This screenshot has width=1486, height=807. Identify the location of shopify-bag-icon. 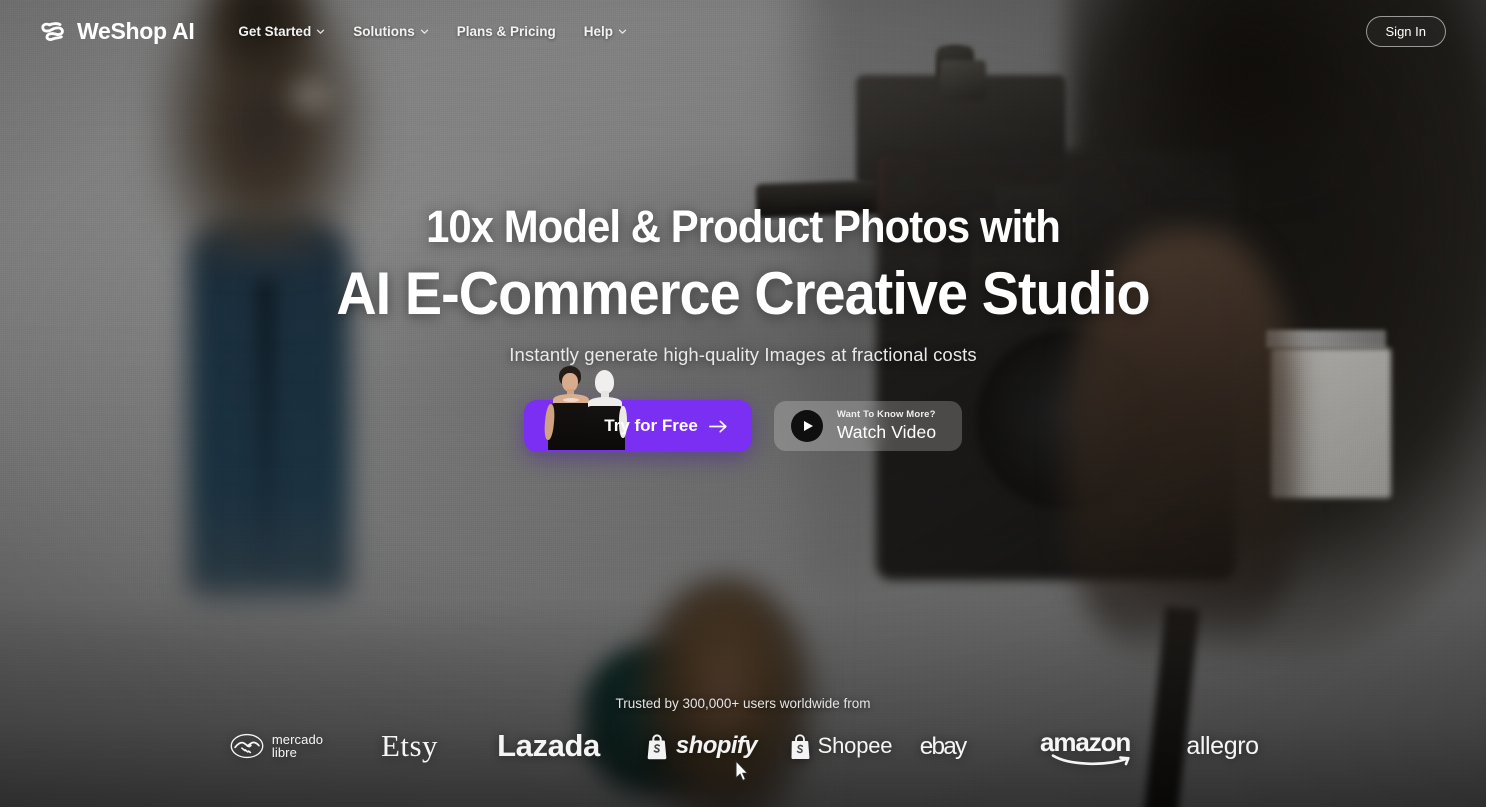
(657, 746).